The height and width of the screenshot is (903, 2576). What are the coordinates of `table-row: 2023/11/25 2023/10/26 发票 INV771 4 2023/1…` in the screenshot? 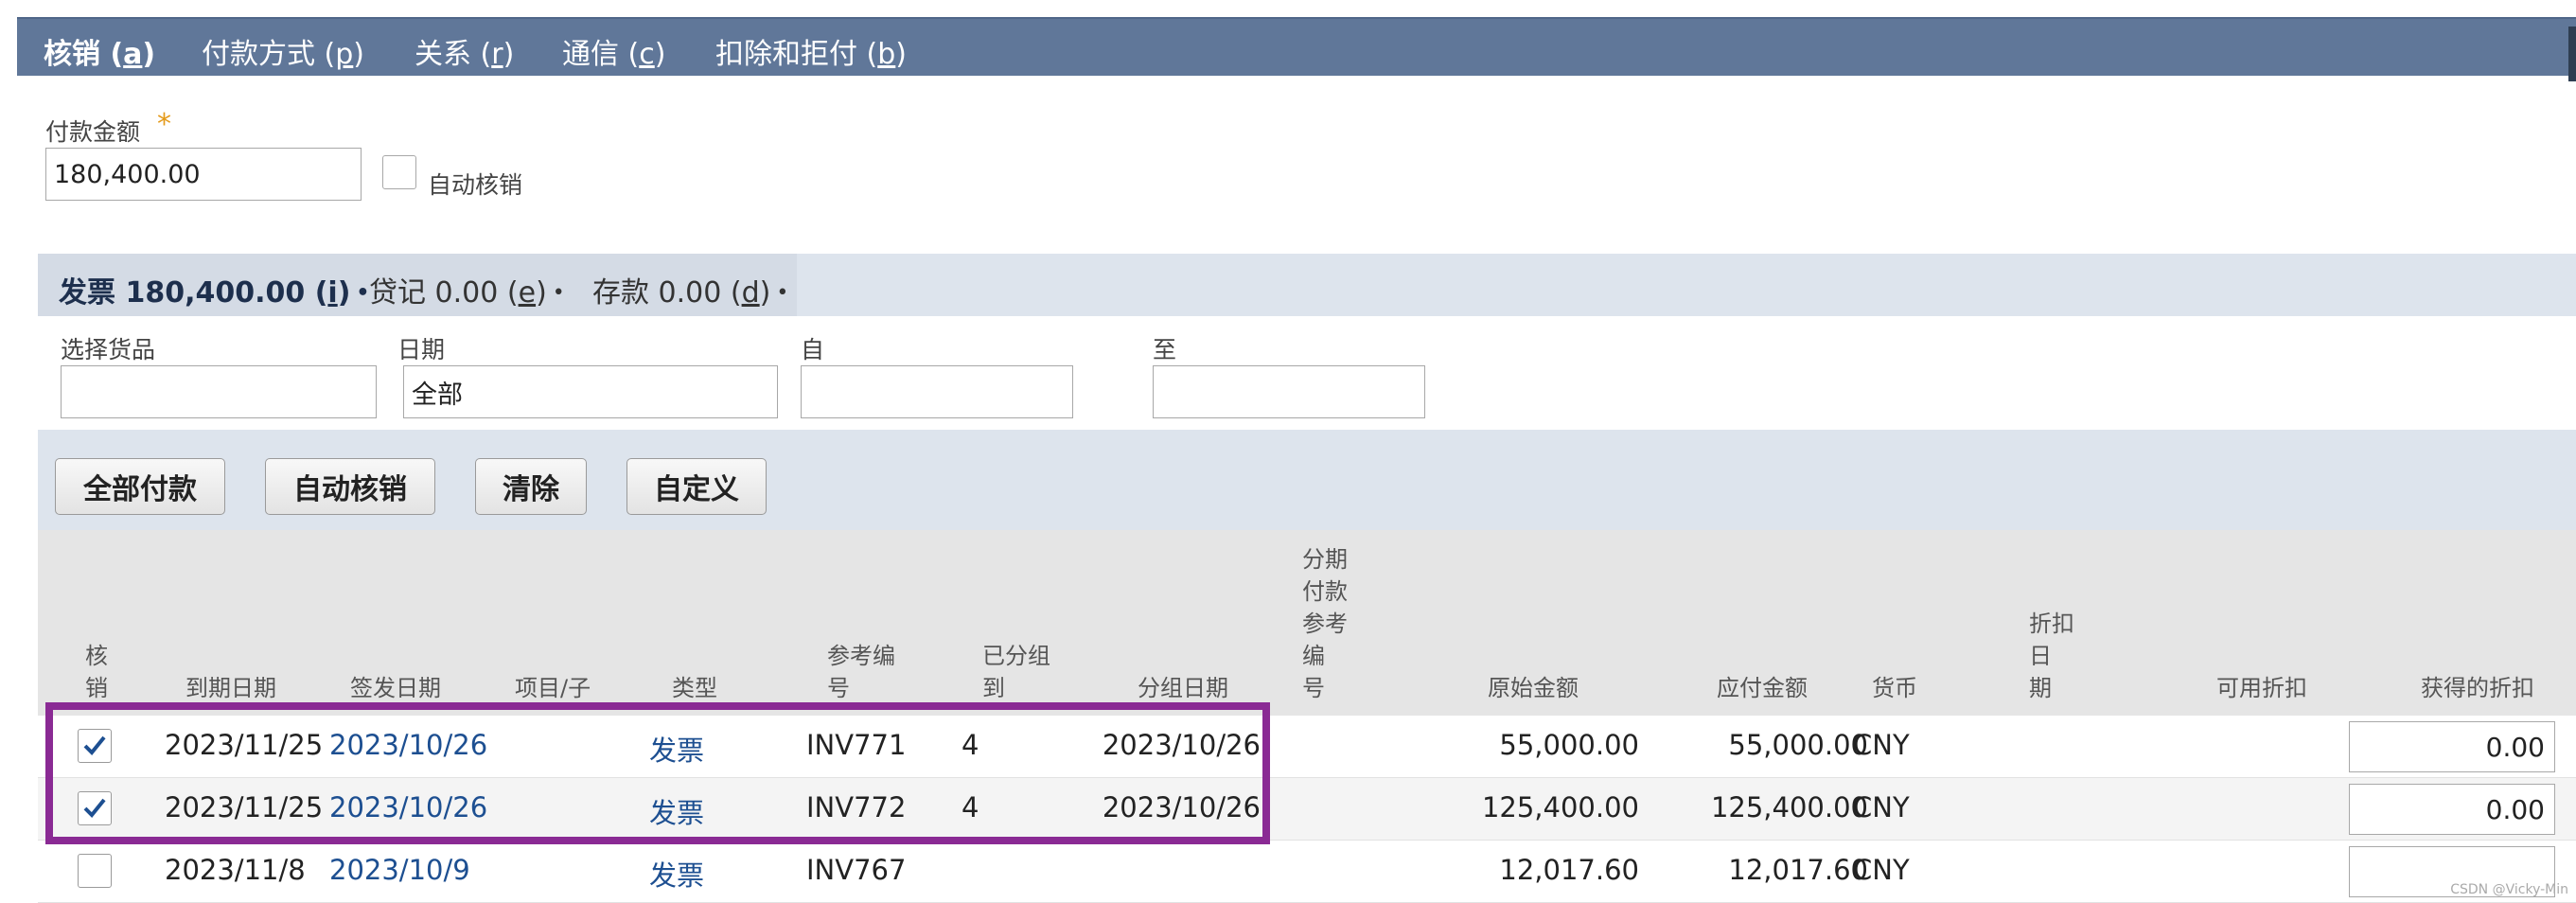 It's located at (1307, 747).